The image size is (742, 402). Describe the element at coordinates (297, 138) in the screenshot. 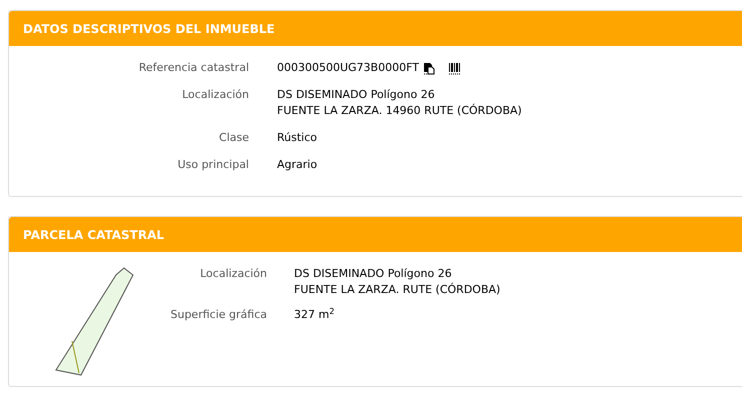

I see `field-value: Rústico` at that location.